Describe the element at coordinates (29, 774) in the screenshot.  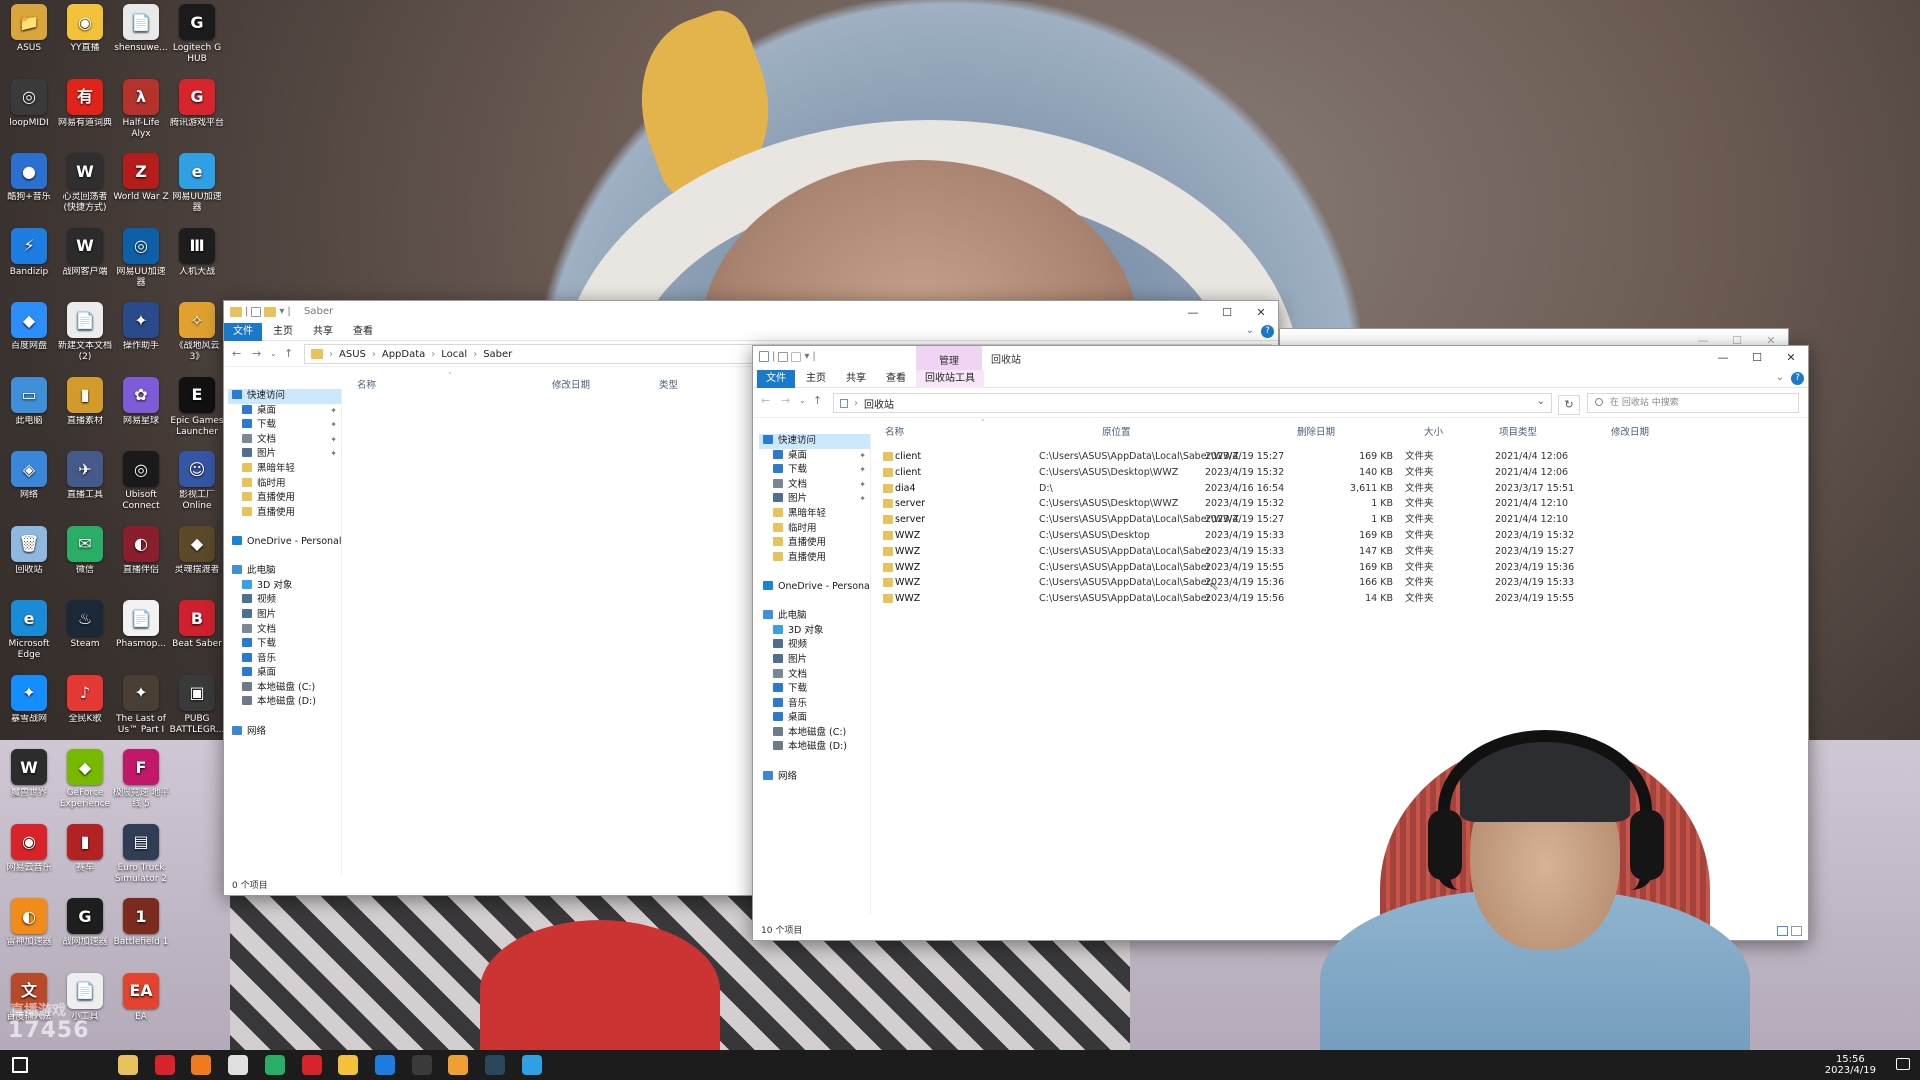
I see `desktop-icon-40: W 魔兽世界` at that location.